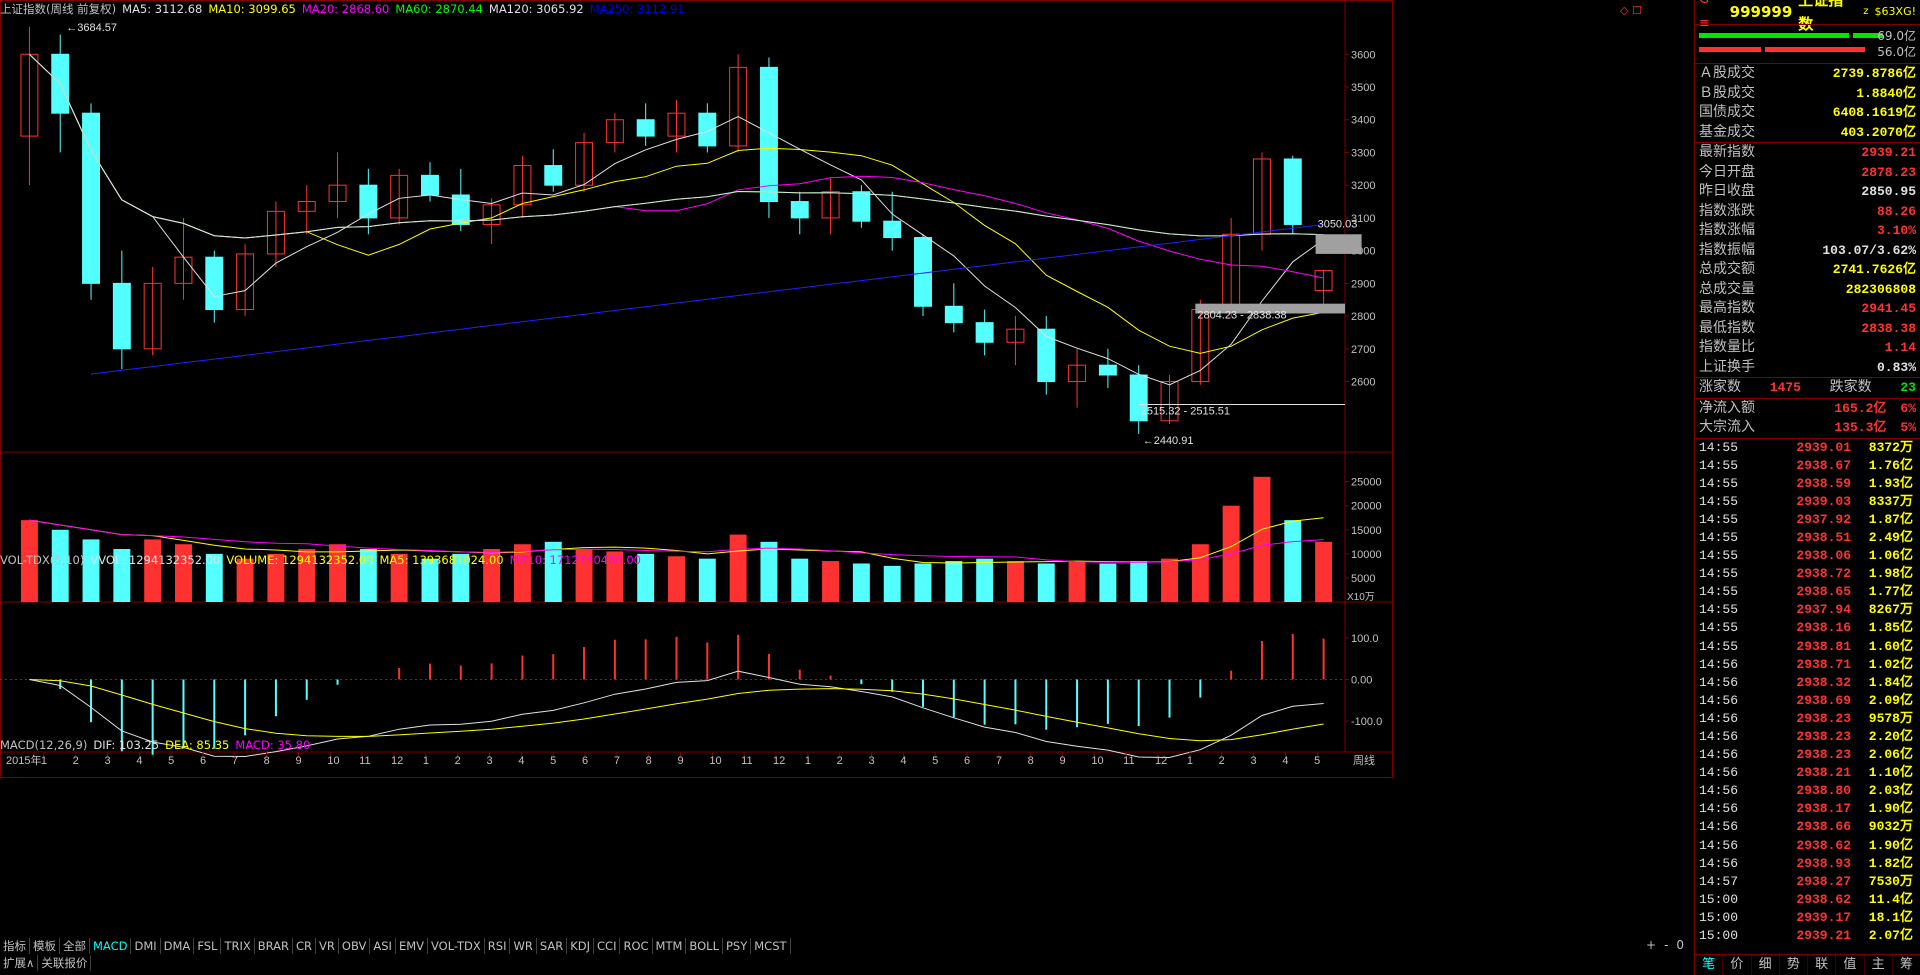 The height and width of the screenshot is (975, 1920). What do you see at coordinates (1631, 10) in the screenshot?
I see `chart-corner-icons: ◇ ☐` at bounding box center [1631, 10].